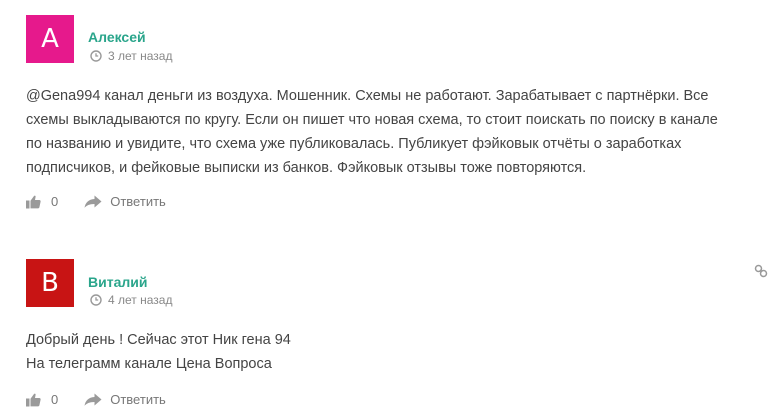 This screenshot has width=779, height=416. I want to click on avatar-letter: A, so click(50, 39).